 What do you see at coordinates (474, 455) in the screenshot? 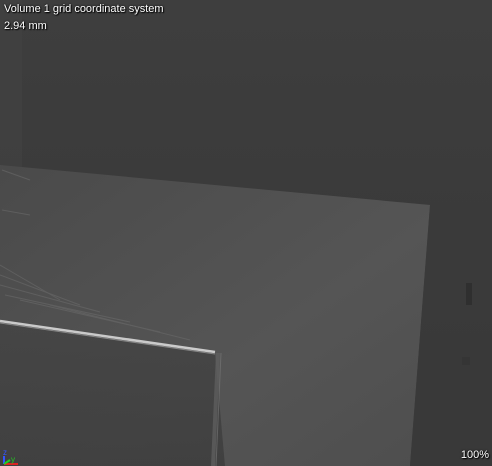
I see `zoom-level: 100%` at bounding box center [474, 455].